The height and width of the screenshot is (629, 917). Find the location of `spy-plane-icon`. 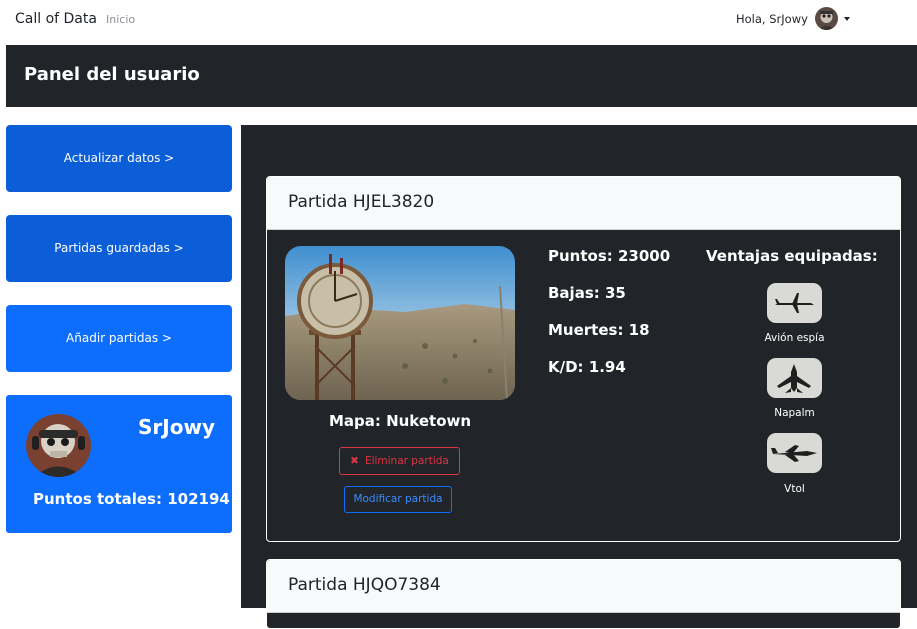

spy-plane-icon is located at coordinates (794, 303).